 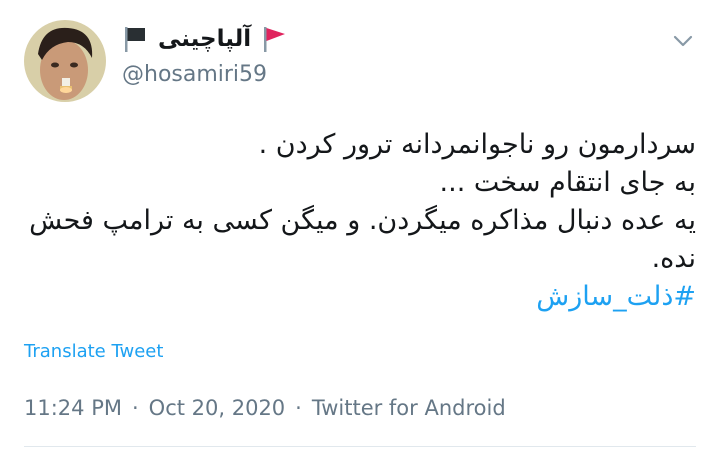 What do you see at coordinates (673, 258) in the screenshot?
I see `tweet-line: نده.` at bounding box center [673, 258].